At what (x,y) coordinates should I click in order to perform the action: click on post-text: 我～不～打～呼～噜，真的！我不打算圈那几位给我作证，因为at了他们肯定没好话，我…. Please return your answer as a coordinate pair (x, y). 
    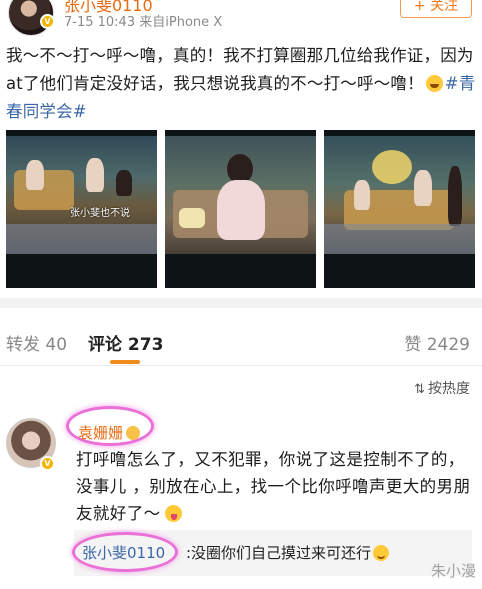
    Looking at the image, I should click on (241, 84).